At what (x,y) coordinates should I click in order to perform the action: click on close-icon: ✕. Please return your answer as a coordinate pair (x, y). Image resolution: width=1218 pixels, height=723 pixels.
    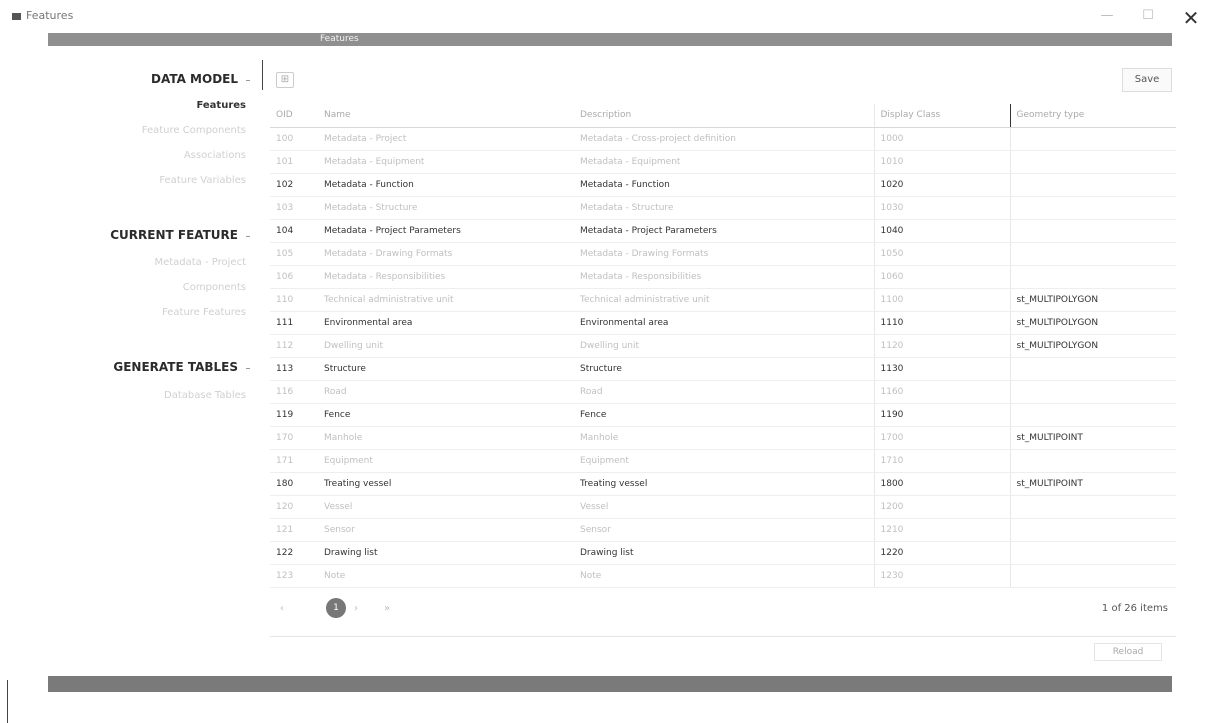
    Looking at the image, I should click on (1191, 18).